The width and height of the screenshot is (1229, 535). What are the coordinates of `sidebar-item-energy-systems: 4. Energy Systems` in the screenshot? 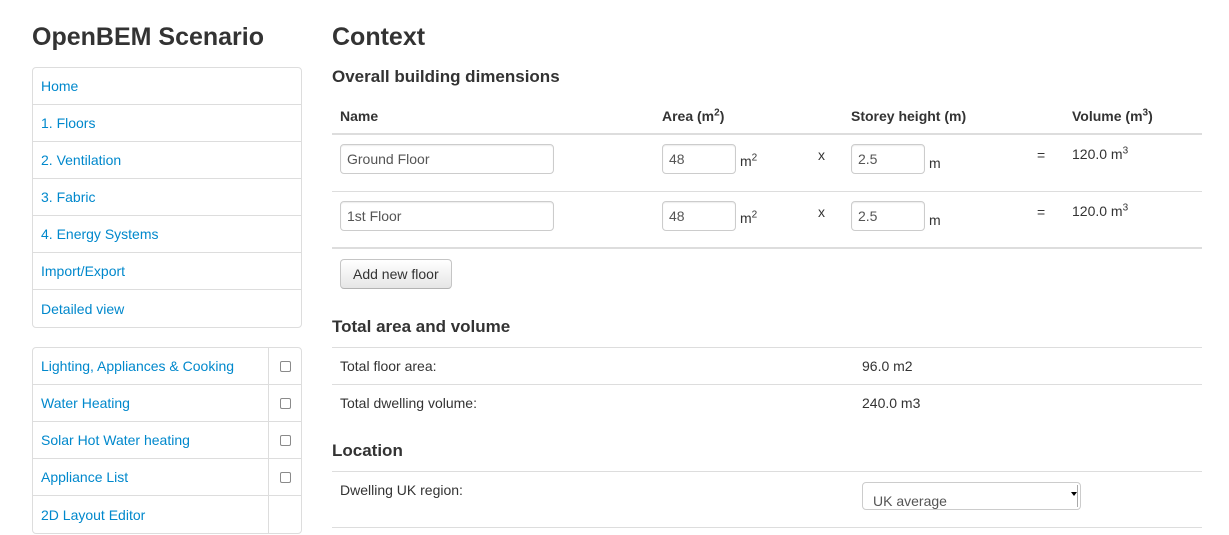 It's located at (167, 234).